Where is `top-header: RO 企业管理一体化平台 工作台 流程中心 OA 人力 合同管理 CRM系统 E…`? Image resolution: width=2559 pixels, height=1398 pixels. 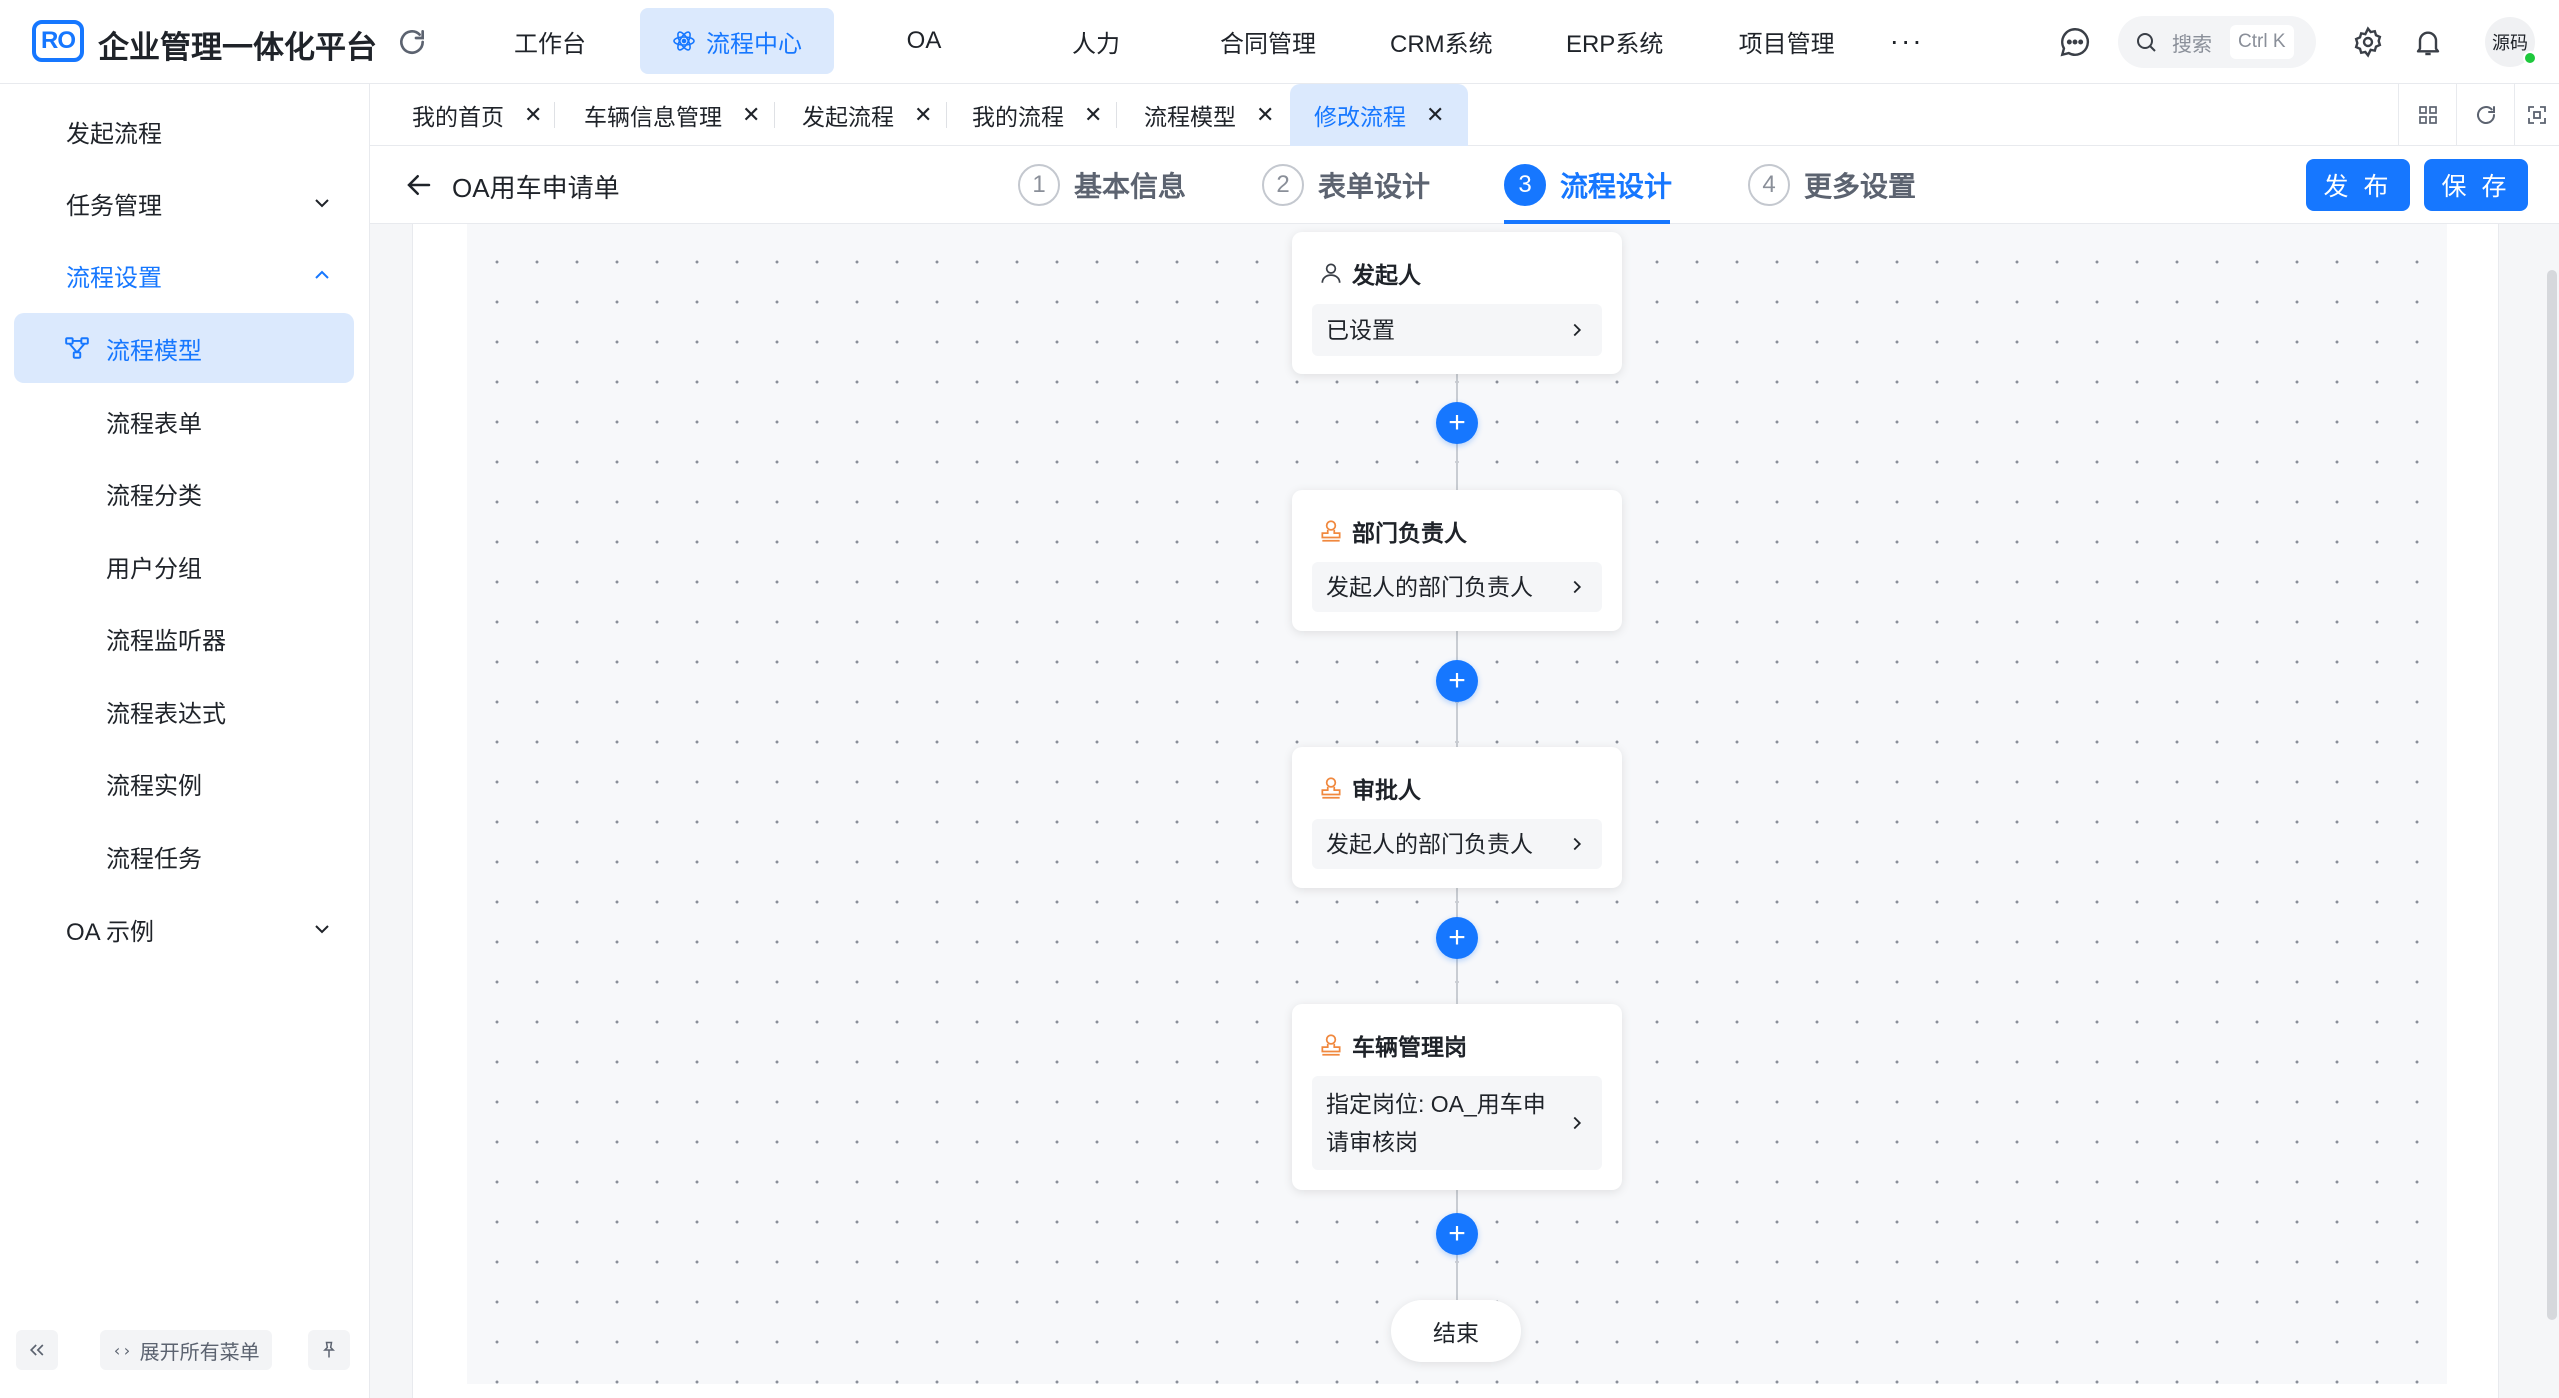
top-header: RO 企业管理一体化平台 工作台 流程中心 OA 人力 合同管理 CRM系统 E… is located at coordinates (1279, 42).